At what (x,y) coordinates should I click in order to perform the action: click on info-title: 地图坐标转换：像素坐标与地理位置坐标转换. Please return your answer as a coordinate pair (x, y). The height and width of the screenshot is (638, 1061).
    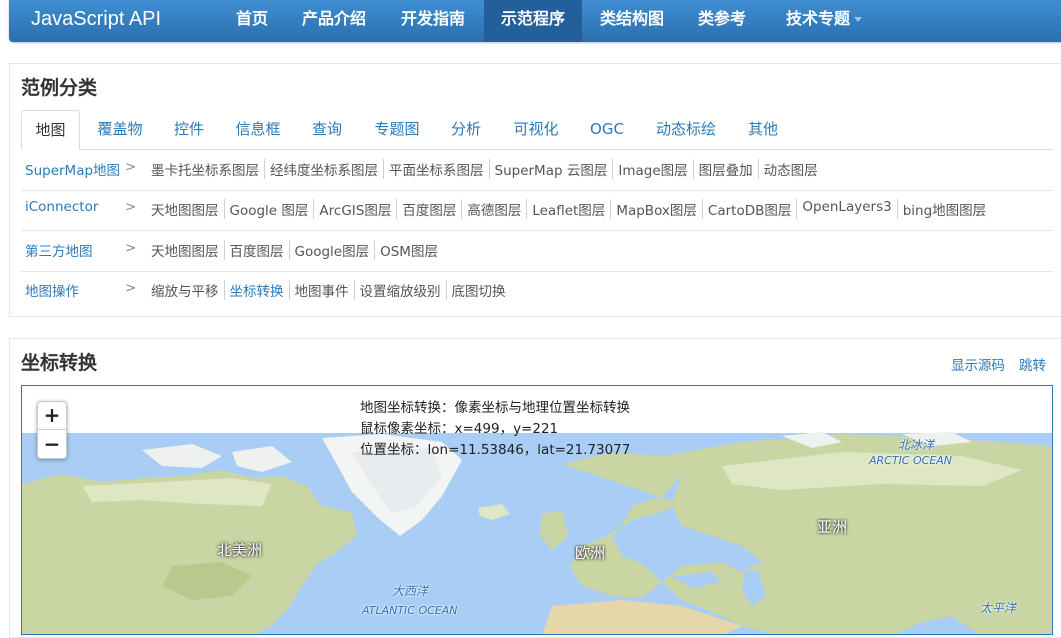
    Looking at the image, I should click on (495, 408).